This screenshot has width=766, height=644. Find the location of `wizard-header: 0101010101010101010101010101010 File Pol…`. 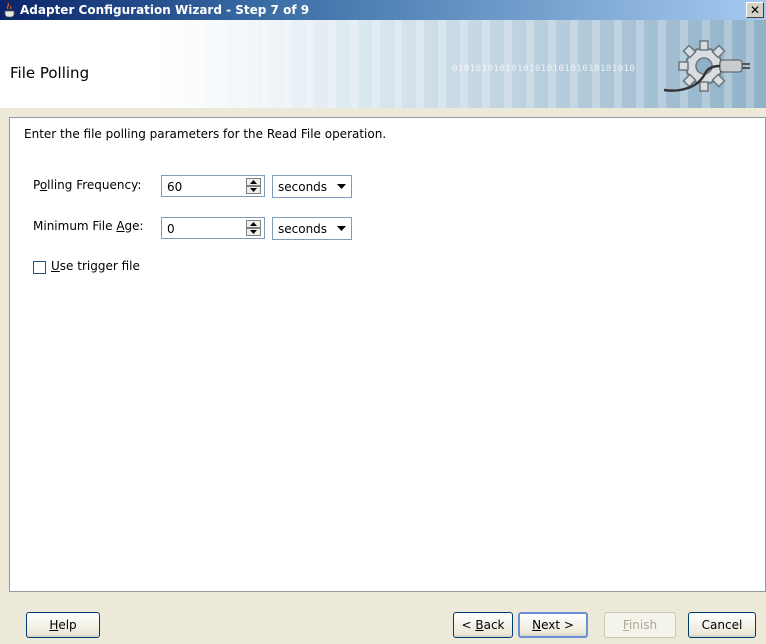

wizard-header: 0101010101010101010101010101010 File Pol… is located at coordinates (383, 64).